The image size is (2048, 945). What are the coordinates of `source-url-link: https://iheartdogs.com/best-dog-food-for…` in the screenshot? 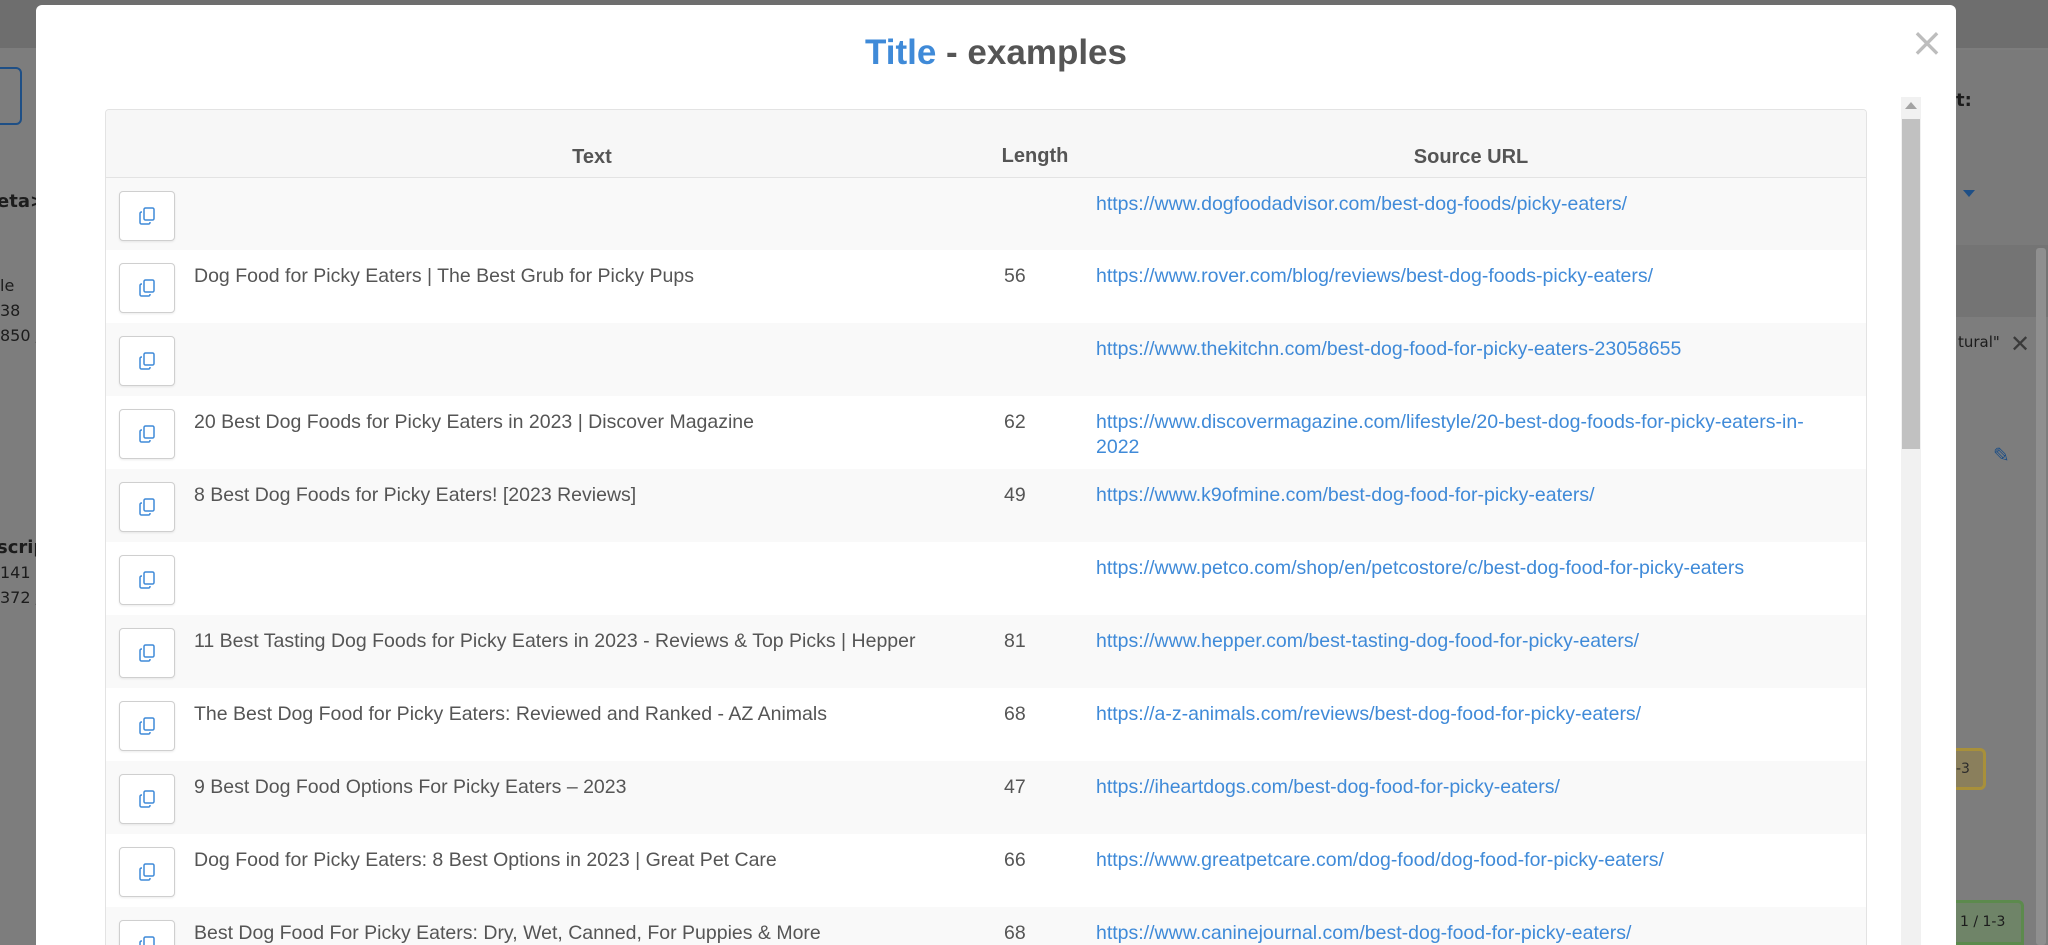 It's located at (1328, 787).